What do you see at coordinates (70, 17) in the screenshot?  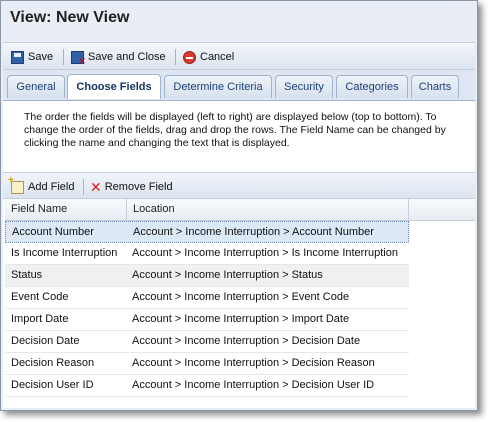 I see `window-title: View: New View` at bounding box center [70, 17].